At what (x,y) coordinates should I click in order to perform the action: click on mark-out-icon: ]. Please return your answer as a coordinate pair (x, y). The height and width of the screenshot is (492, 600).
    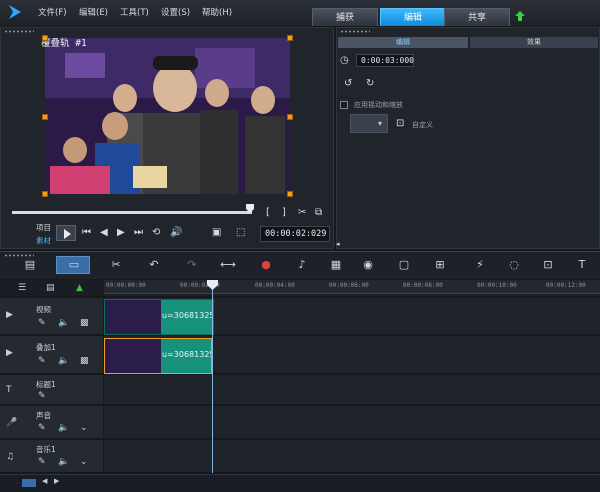
    Looking at the image, I should click on (284, 212).